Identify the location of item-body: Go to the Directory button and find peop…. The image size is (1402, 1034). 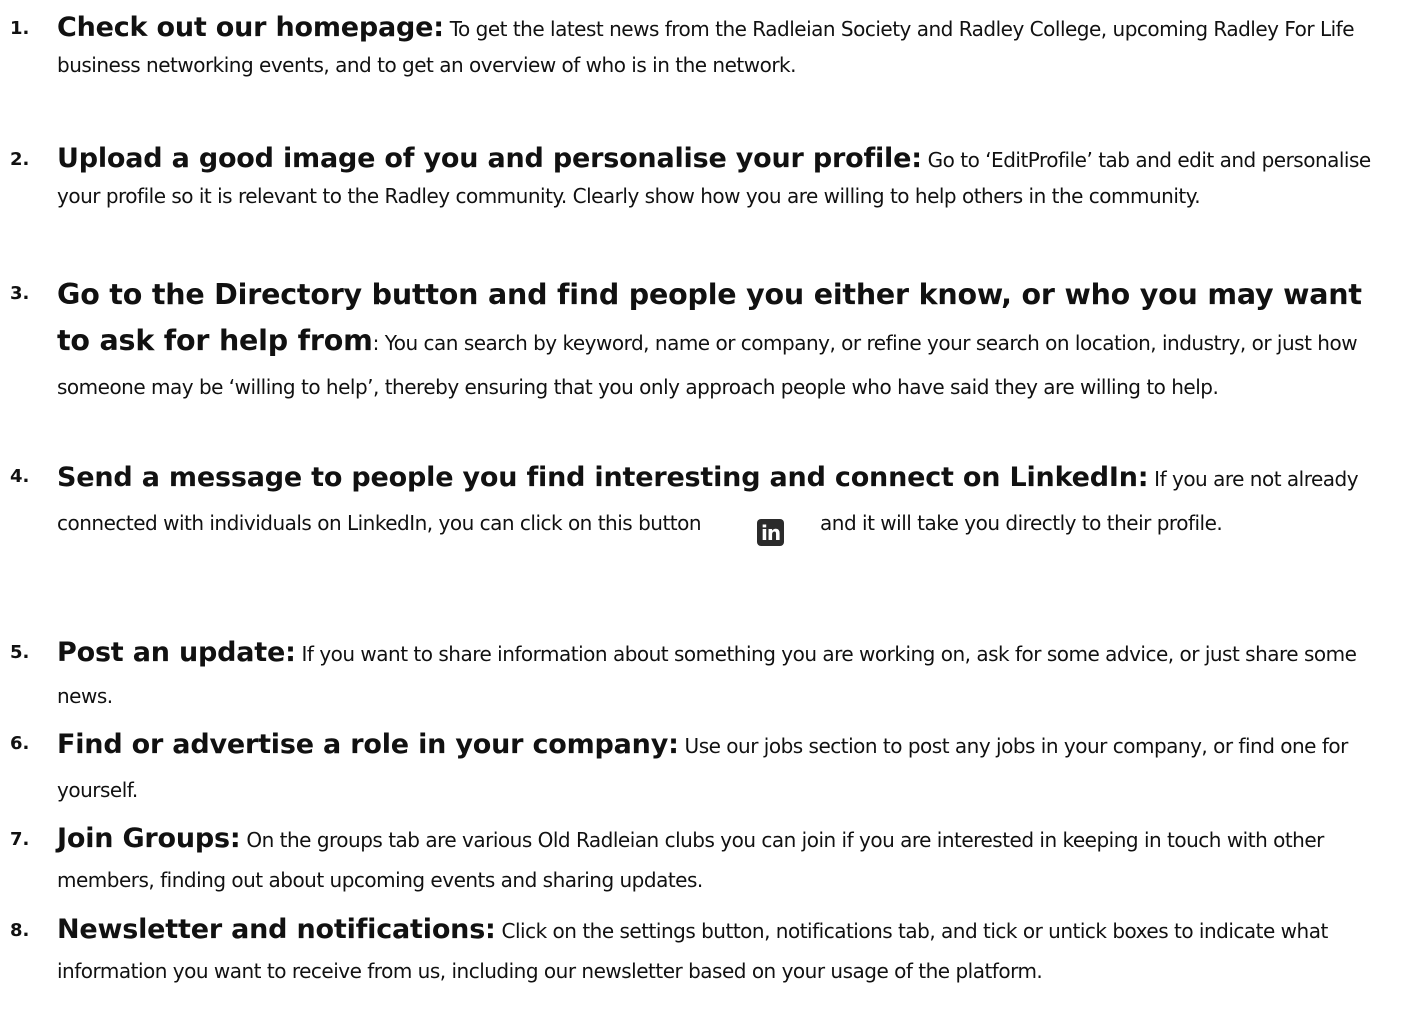
(724, 341).